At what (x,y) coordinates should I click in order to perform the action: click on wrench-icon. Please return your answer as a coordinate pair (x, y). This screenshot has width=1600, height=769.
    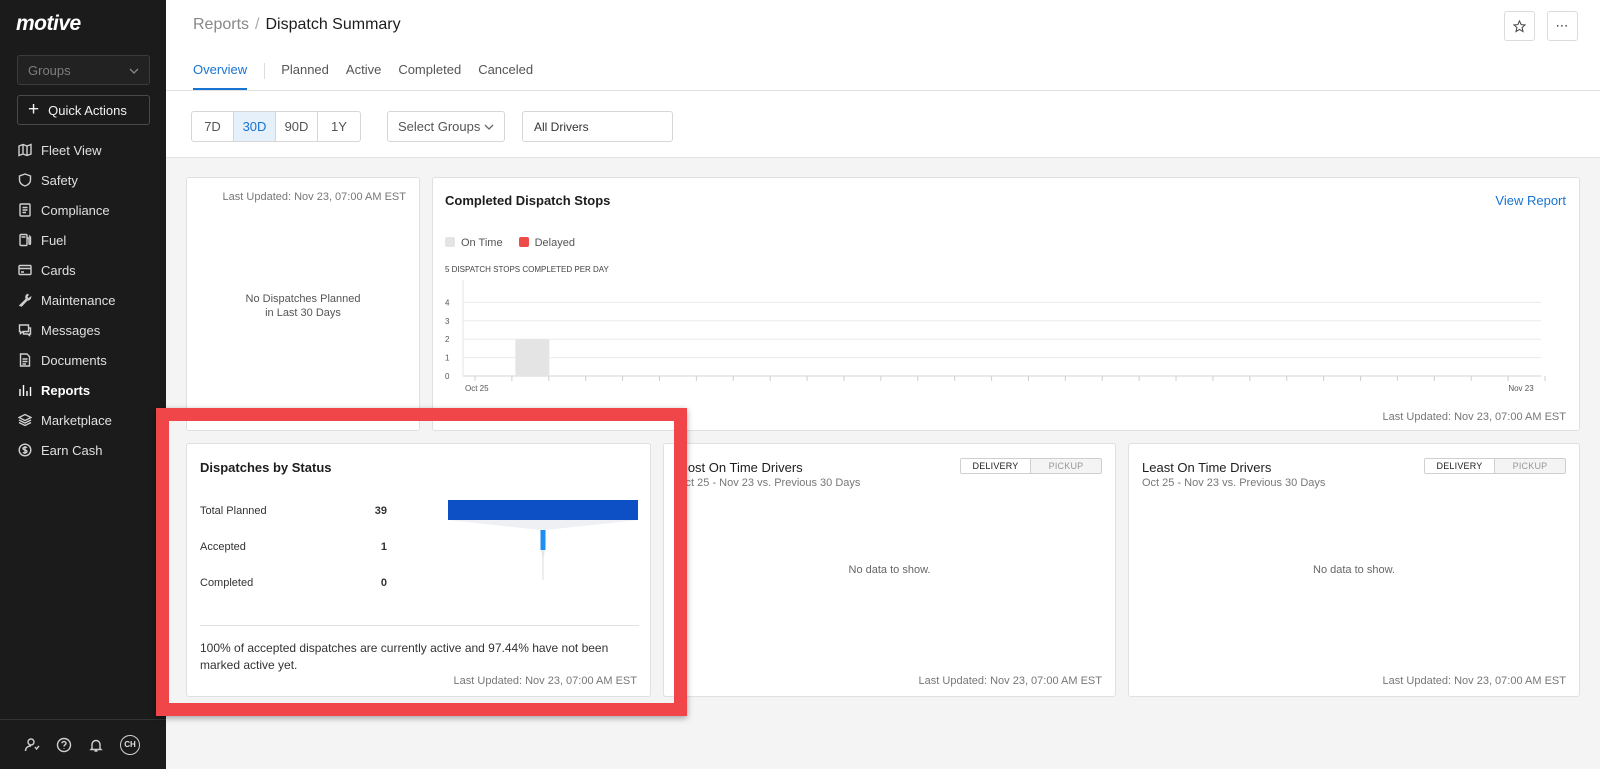
    Looking at the image, I should click on (25, 300).